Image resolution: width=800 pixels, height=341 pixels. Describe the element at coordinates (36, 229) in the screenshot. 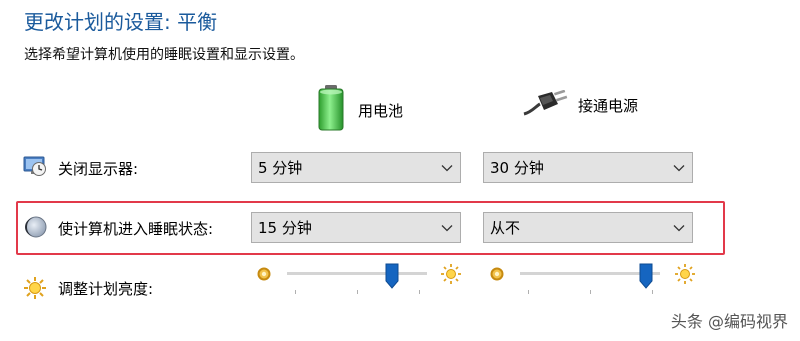

I see `moon-icon` at that location.